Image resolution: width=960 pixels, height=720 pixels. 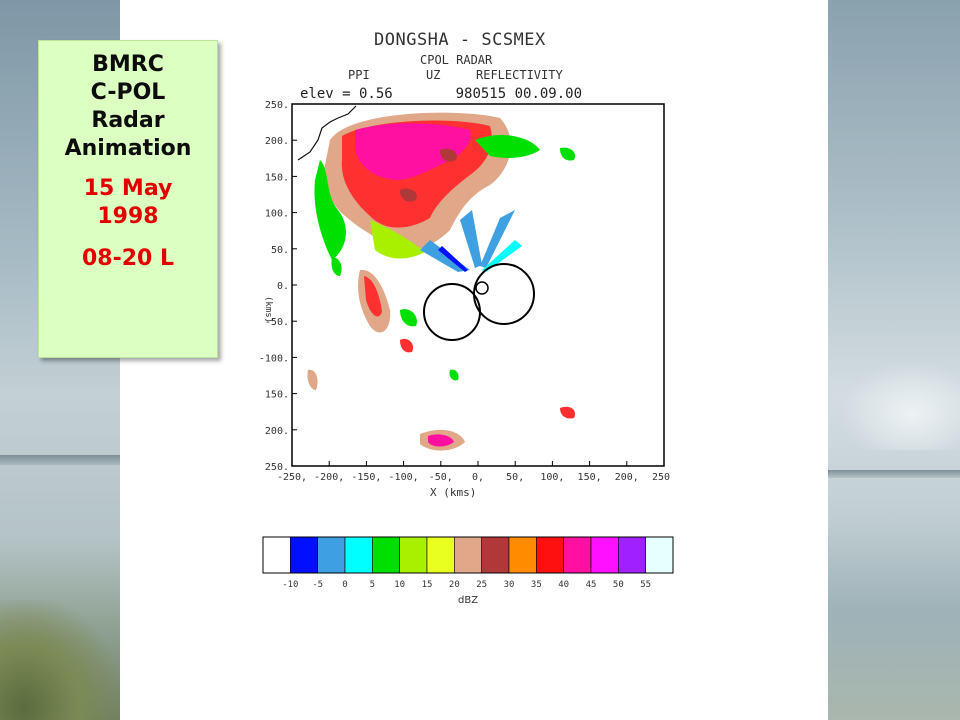 What do you see at coordinates (292, 477) in the screenshot?
I see `x-tick-label: -250,` at bounding box center [292, 477].